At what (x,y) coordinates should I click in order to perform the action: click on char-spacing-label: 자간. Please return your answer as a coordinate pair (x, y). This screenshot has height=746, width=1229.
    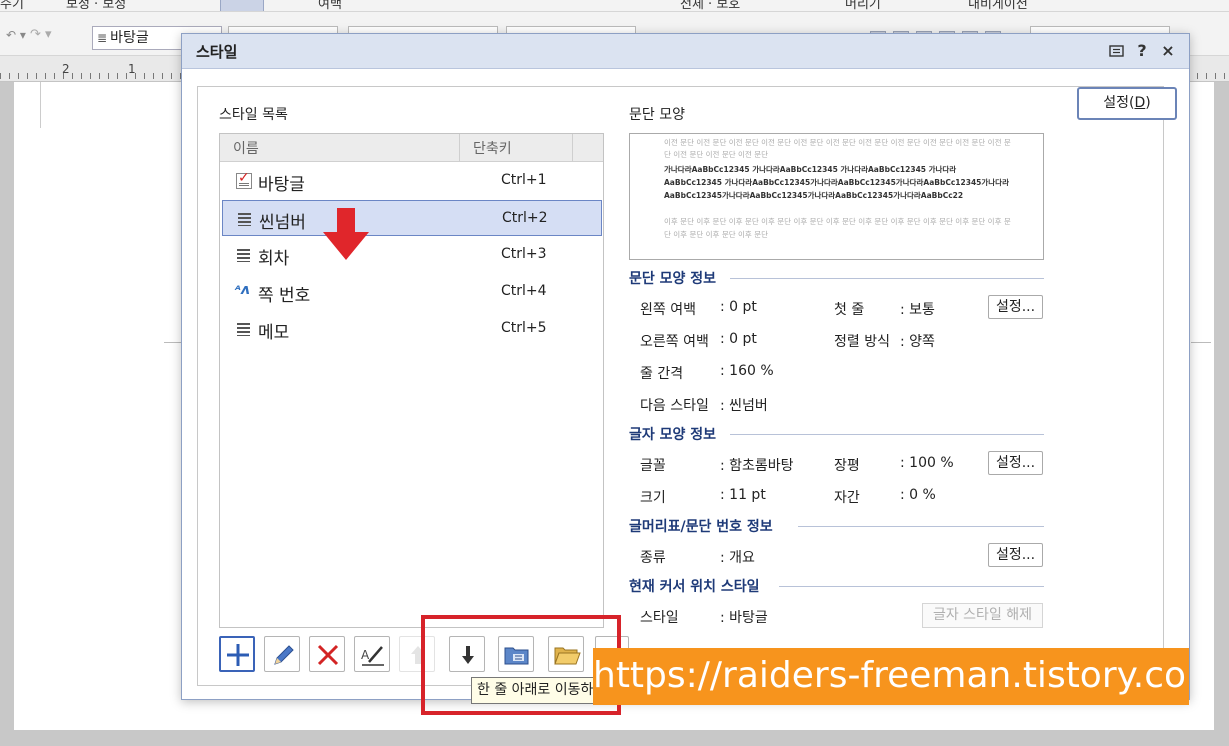
    Looking at the image, I should click on (847, 498).